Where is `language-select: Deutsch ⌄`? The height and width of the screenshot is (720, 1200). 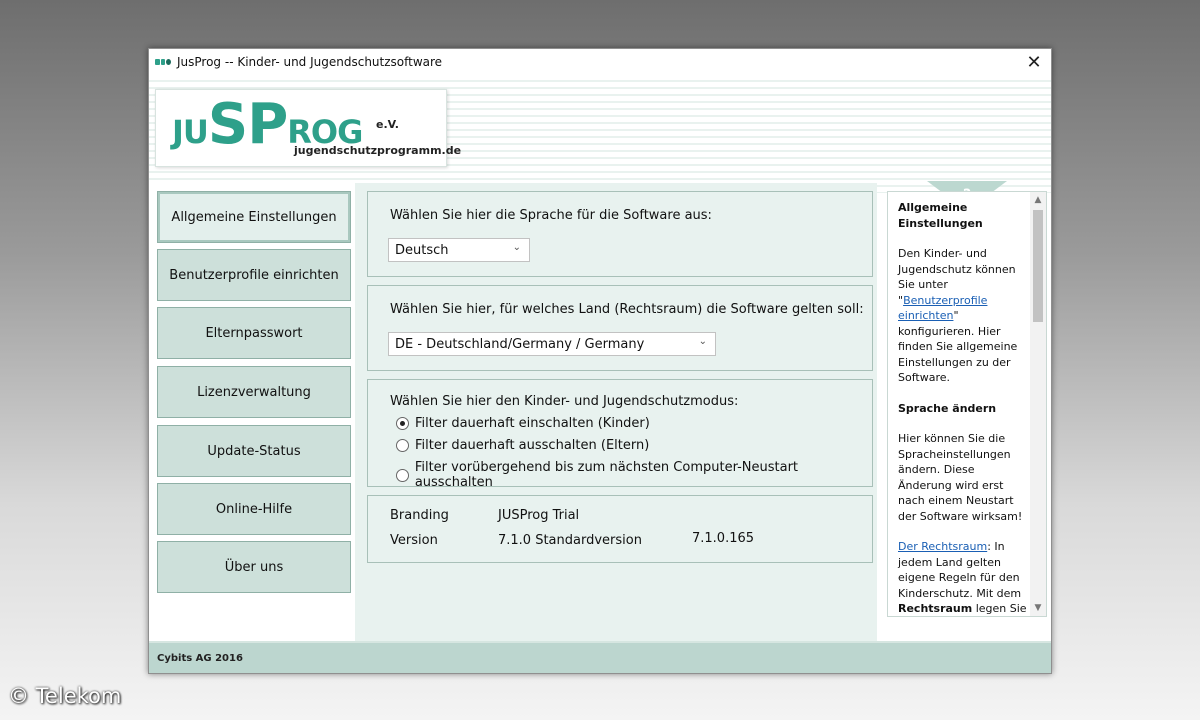
language-select: Deutsch ⌄ is located at coordinates (459, 250).